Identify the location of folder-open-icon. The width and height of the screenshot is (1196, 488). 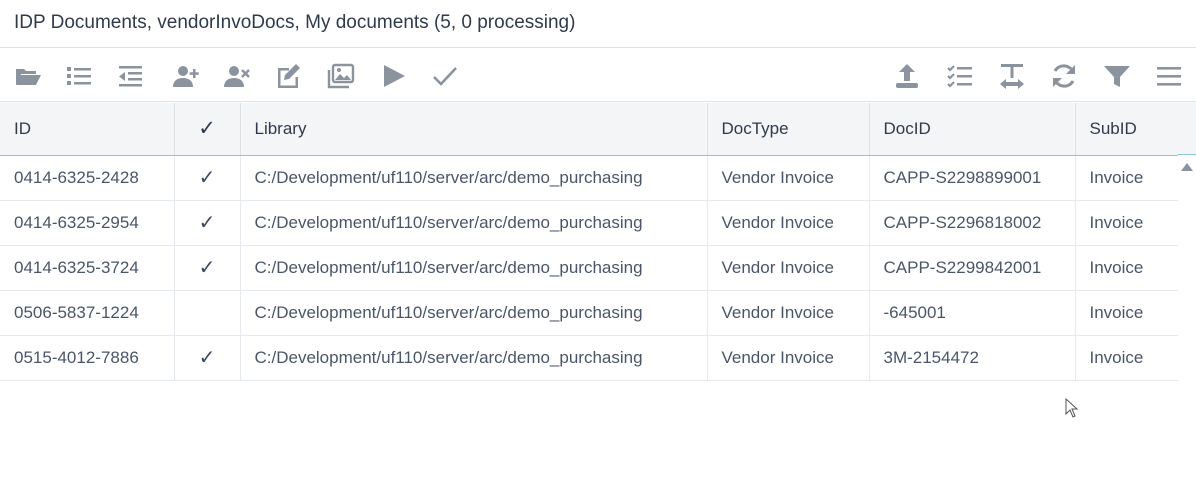
(28, 76).